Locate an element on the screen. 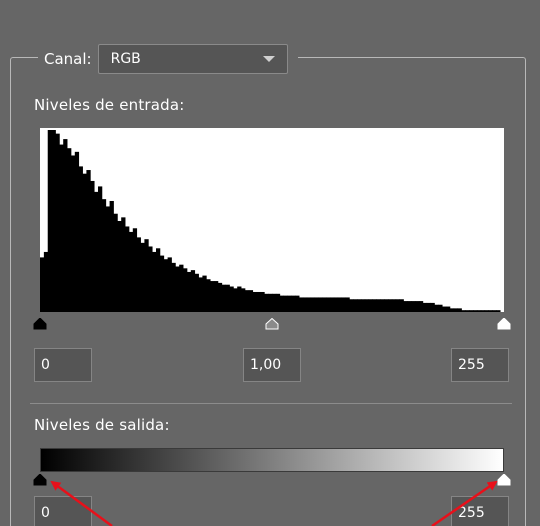  input-levels-slider is located at coordinates (272, 326).